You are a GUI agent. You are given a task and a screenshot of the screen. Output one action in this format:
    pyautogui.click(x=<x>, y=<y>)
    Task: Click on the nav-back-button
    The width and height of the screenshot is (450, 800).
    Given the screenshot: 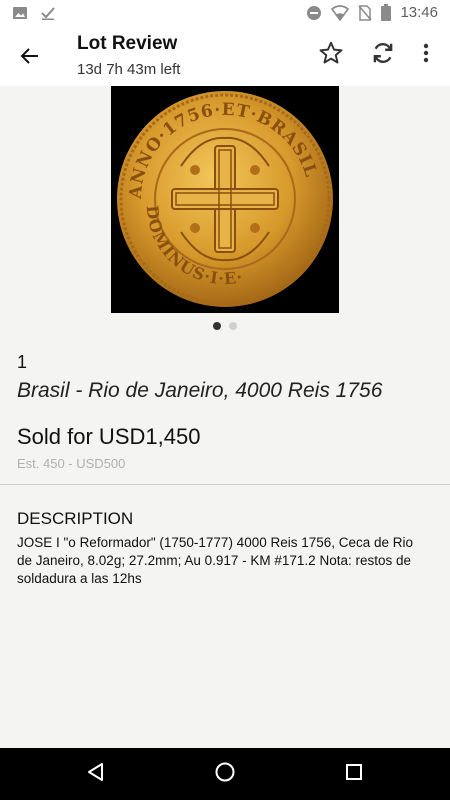 What is the action you would take?
    pyautogui.click(x=96, y=774)
    